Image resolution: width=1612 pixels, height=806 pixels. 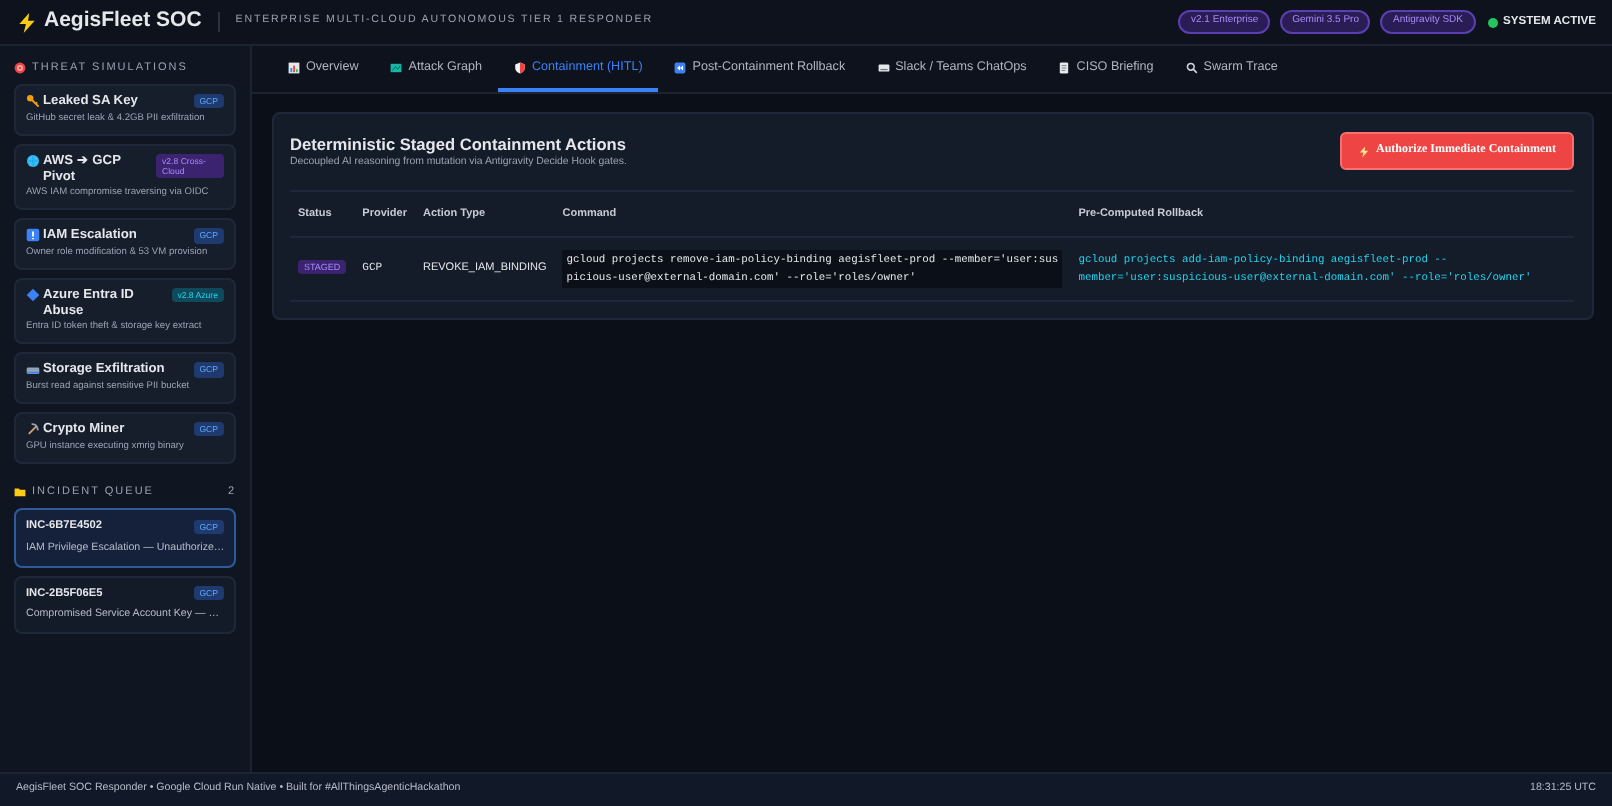 I want to click on search-icon, so click(x=1191, y=67).